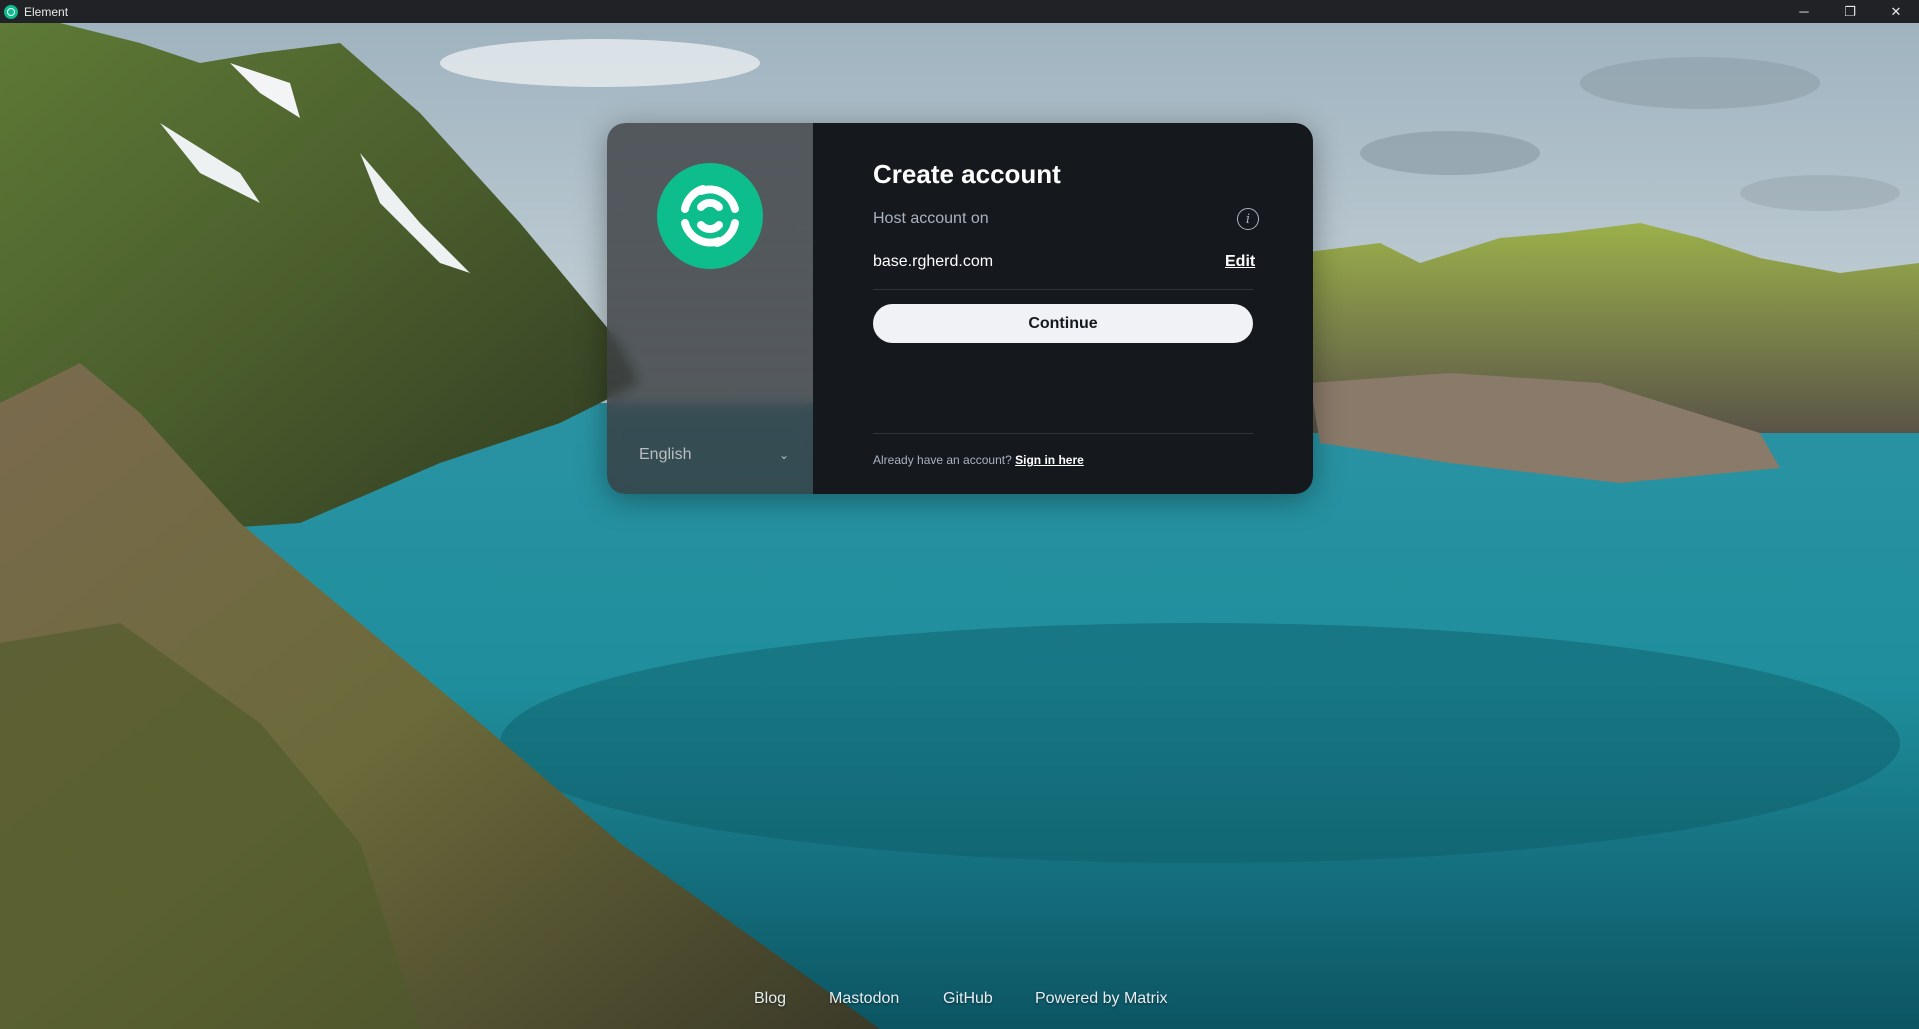 This screenshot has height=1029, width=1919. I want to click on chevron-down-icon: ⌄, so click(783, 455).